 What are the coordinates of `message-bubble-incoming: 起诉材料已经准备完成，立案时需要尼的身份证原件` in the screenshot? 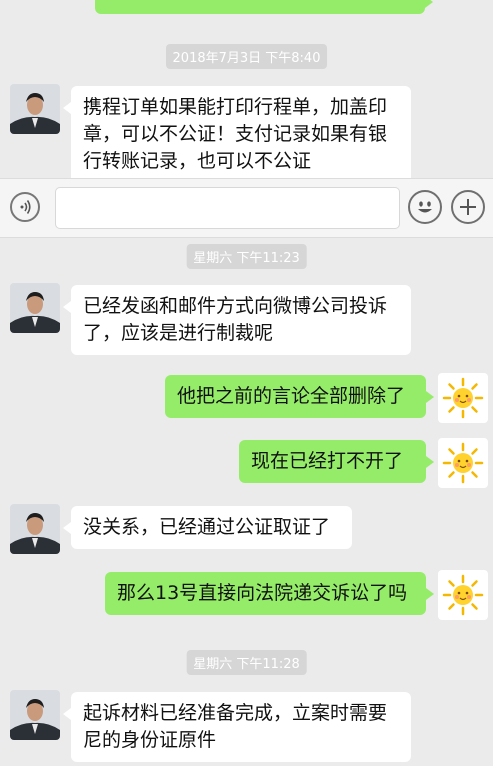 It's located at (237, 727).